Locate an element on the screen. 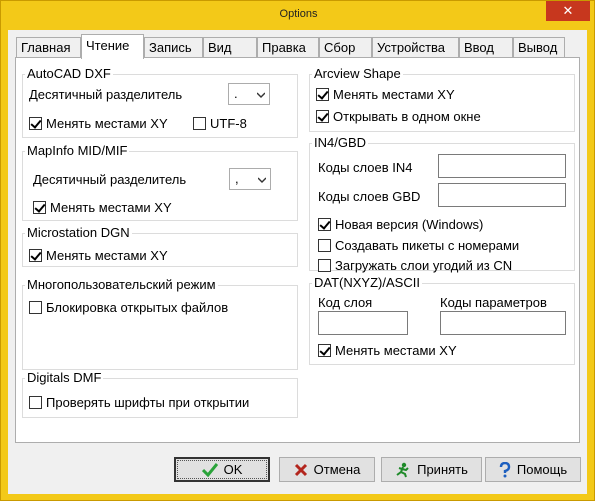  group-title-digitals: Digitals DMF is located at coordinates (64, 377).